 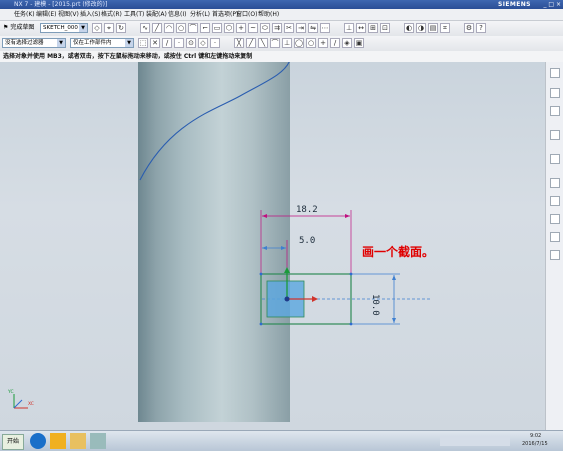 What do you see at coordinates (409, 28) in the screenshot?
I see `view-icon: ◐` at bounding box center [409, 28].